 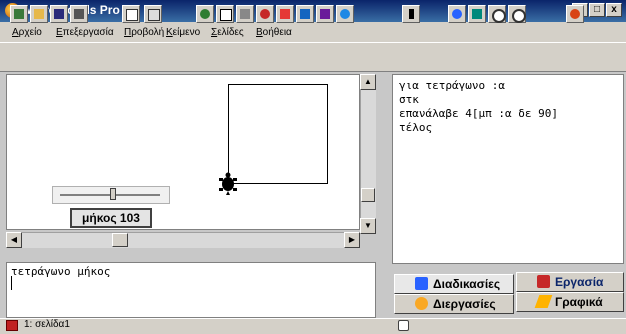 What do you see at coordinates (59, 14) in the screenshot?
I see `save-icon` at bounding box center [59, 14].